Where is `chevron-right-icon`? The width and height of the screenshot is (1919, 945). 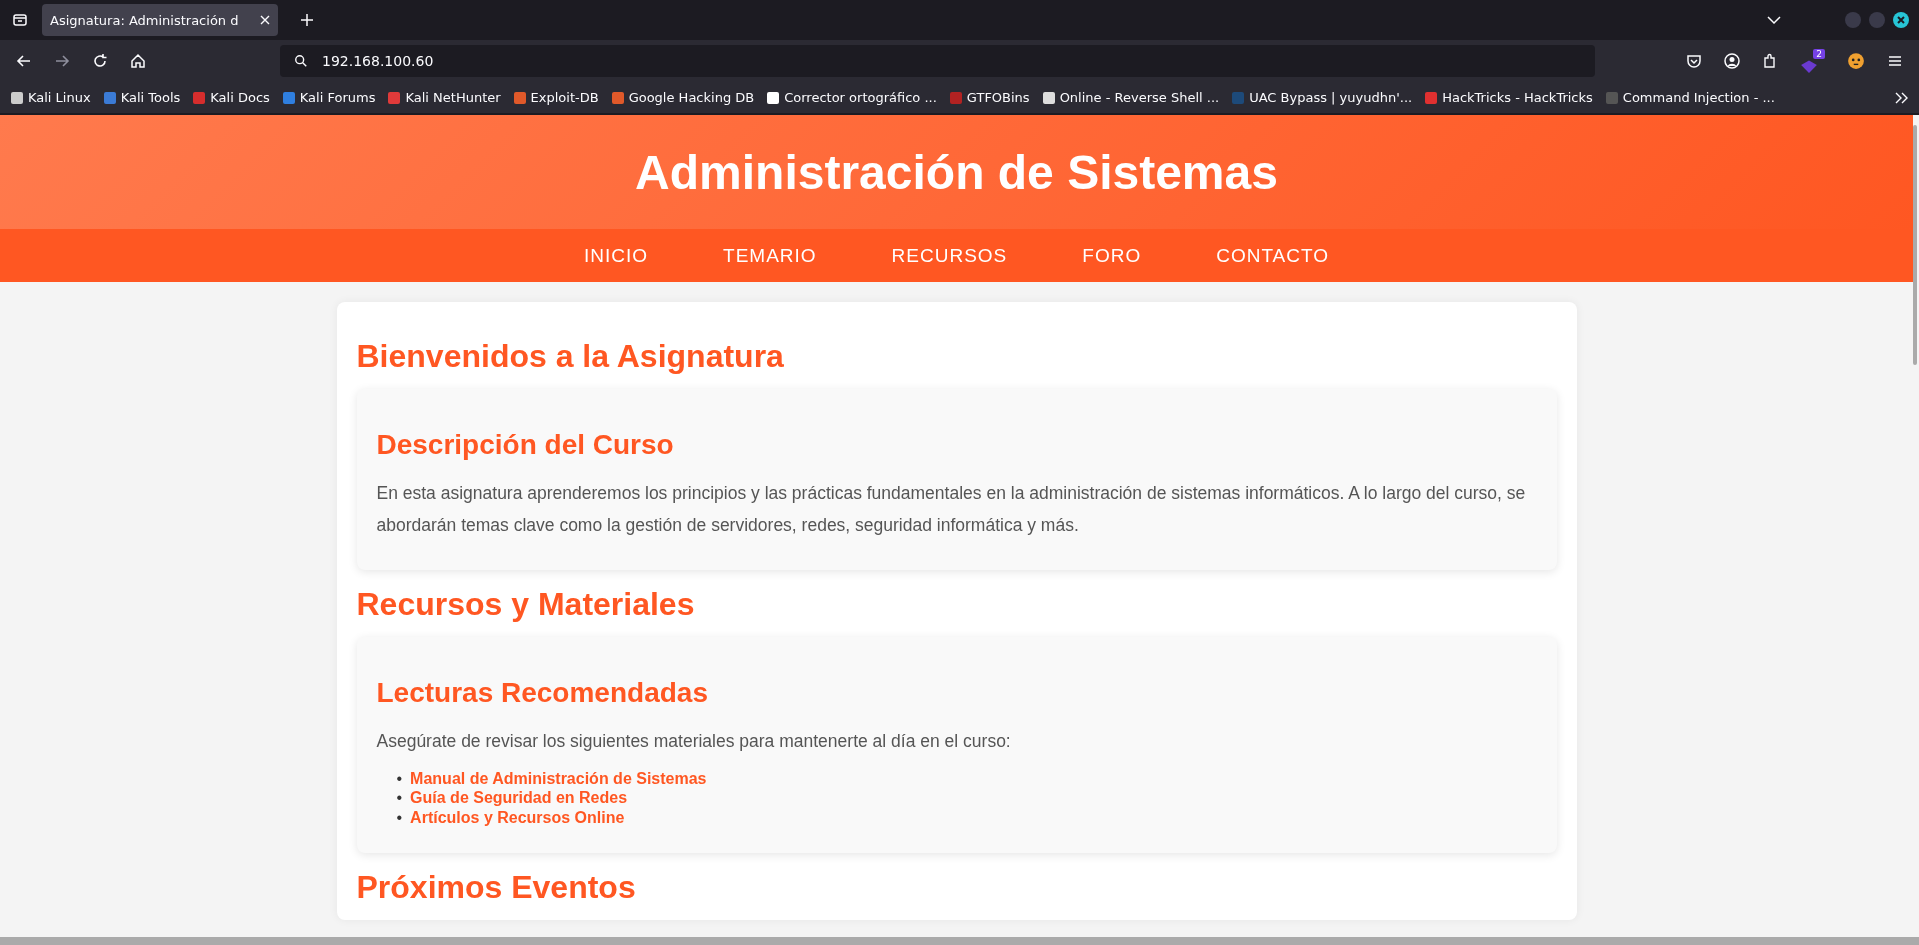 chevron-right-icon is located at coordinates (1902, 97).